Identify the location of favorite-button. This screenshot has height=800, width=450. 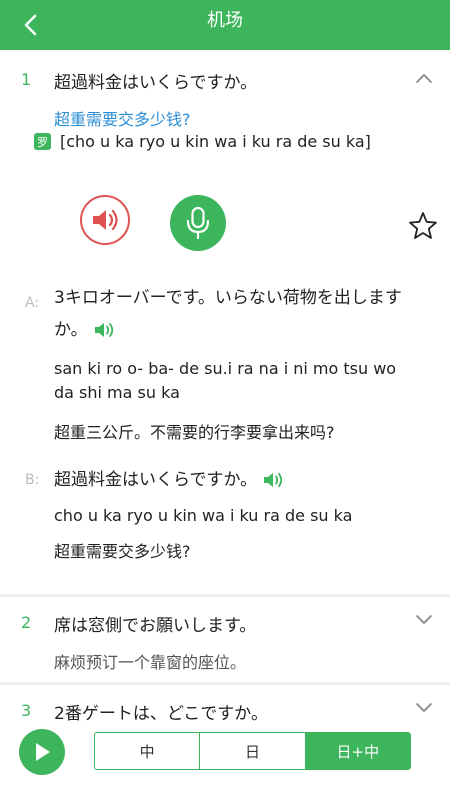
(423, 226).